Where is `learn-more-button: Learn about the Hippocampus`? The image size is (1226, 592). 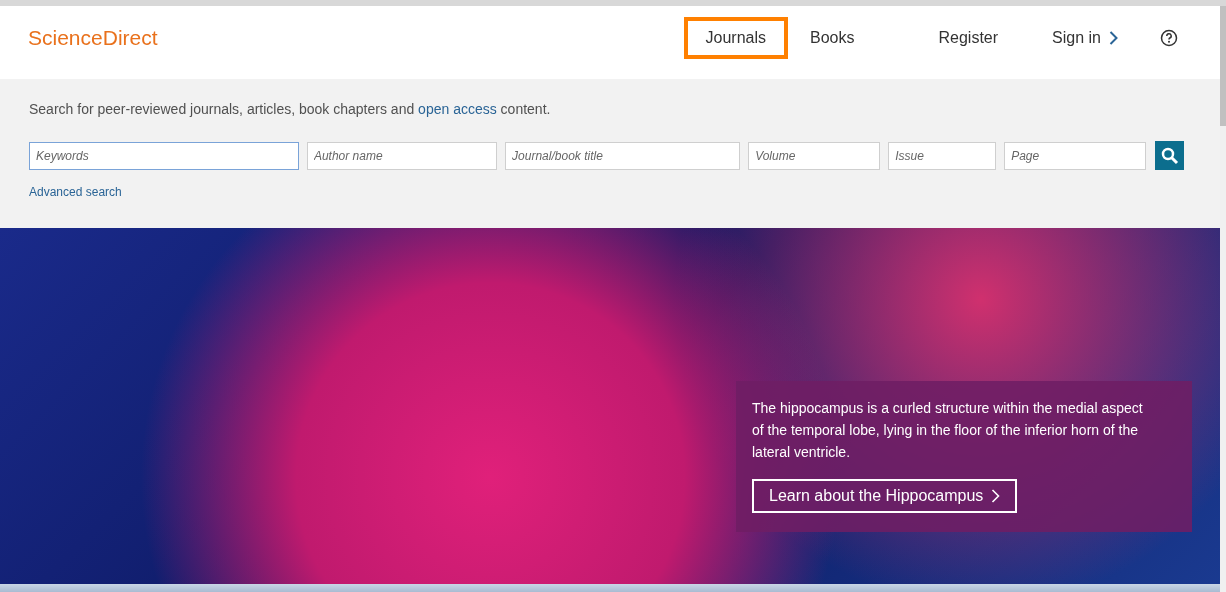 learn-more-button: Learn about the Hippocampus is located at coordinates (885, 496).